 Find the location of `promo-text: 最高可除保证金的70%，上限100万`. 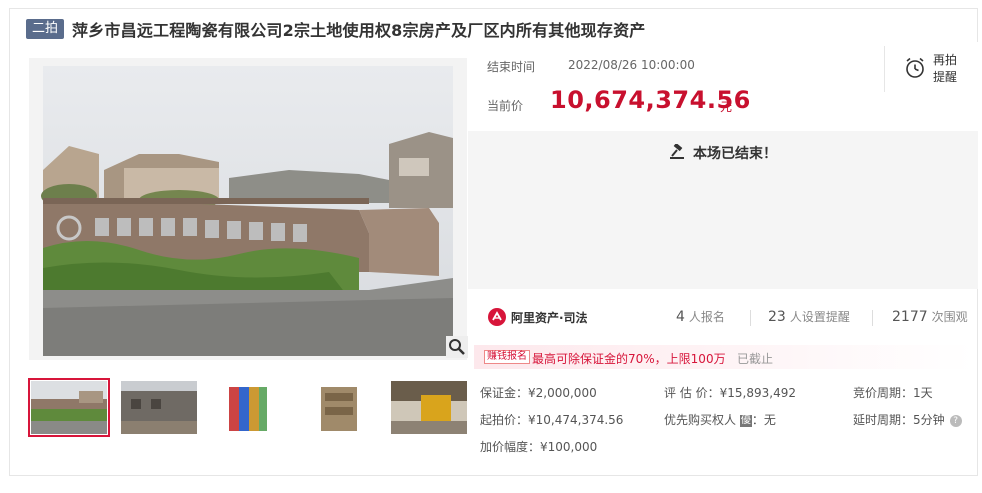

promo-text: 最高可除保证金的70%，上限100万 is located at coordinates (629, 359).